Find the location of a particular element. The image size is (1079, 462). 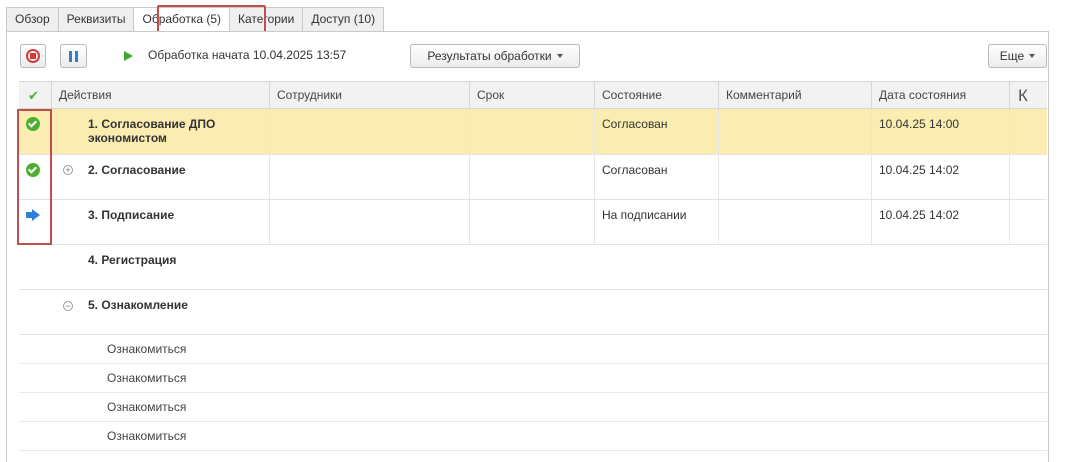

table-row: 4. Регистрация is located at coordinates (533, 267).